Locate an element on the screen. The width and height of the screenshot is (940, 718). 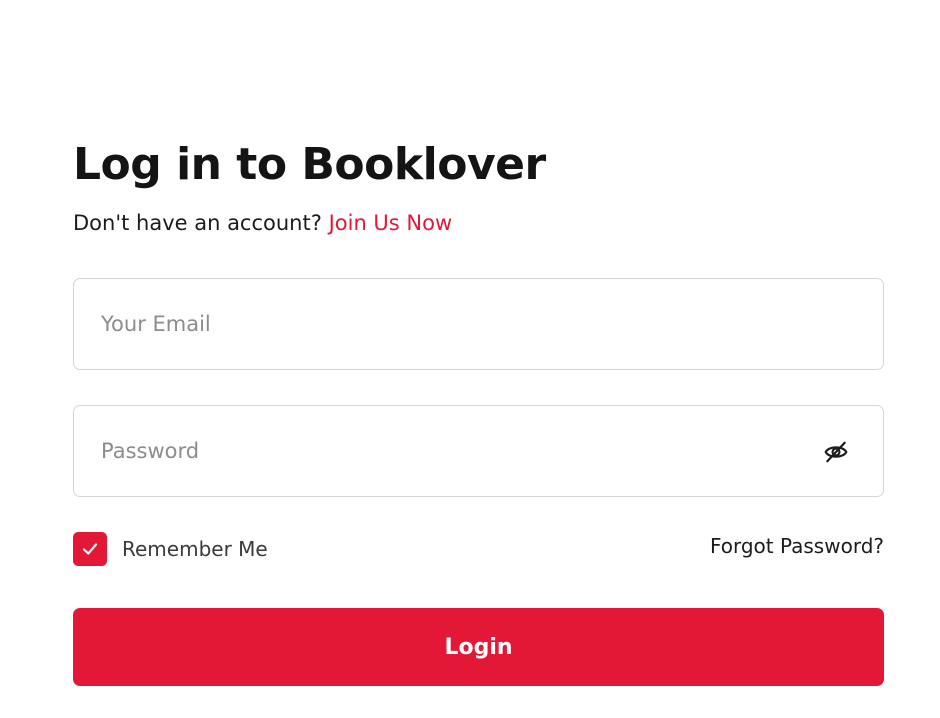
signup-row: Don't have an account? Join Us Now is located at coordinates (478, 223).